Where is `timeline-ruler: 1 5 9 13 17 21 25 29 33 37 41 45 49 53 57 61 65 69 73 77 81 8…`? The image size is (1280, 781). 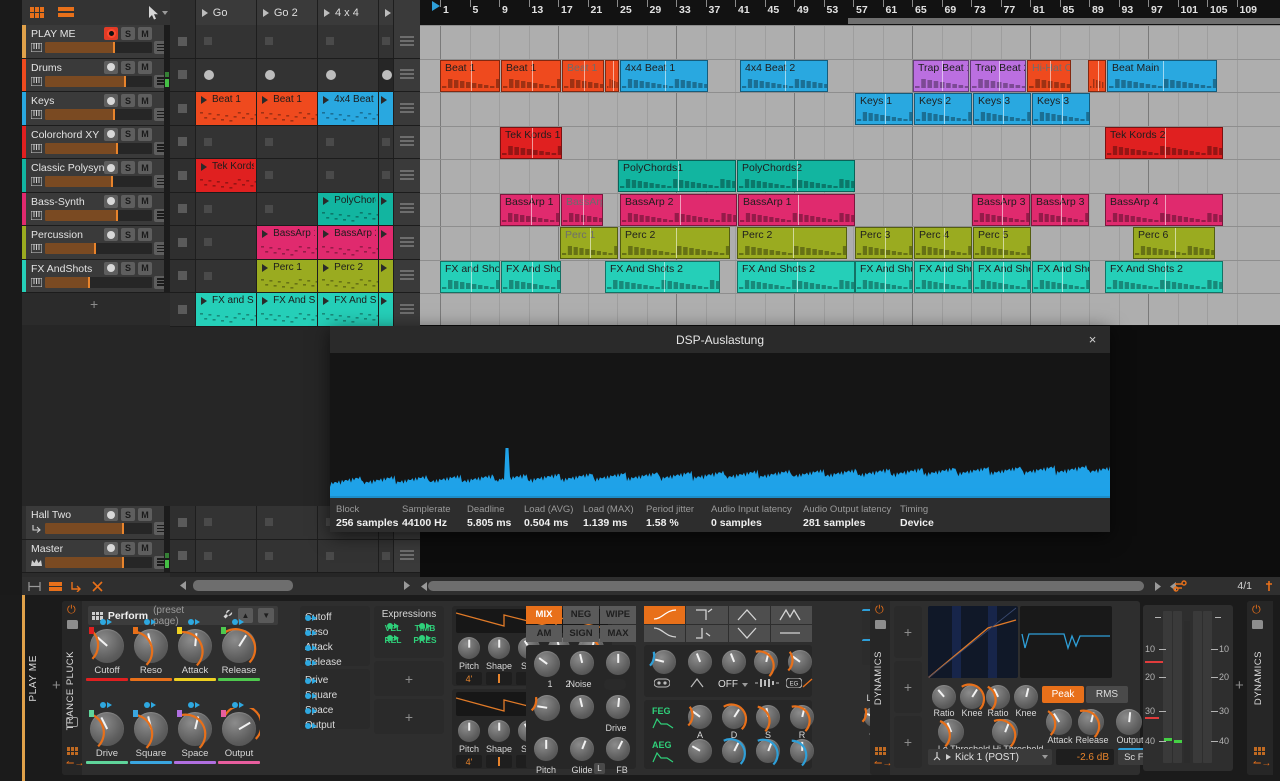
timeline-ruler: 1 5 9 13 17 21 25 29 33 37 41 45 49 53 57 61 65 69 73 77 81 8… is located at coordinates (850, 12).